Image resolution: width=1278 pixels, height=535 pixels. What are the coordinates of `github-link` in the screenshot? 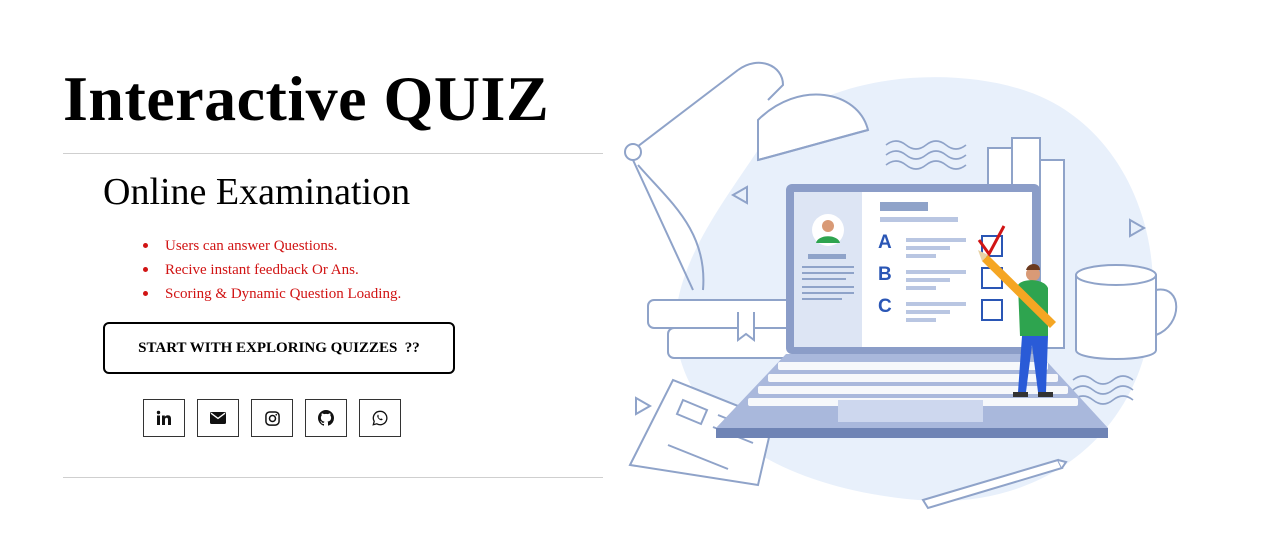 It's located at (326, 418).